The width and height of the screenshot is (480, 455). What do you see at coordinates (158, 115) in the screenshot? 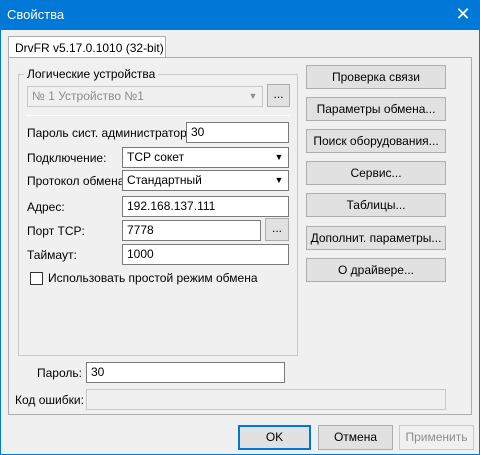
I see `divider` at bounding box center [158, 115].